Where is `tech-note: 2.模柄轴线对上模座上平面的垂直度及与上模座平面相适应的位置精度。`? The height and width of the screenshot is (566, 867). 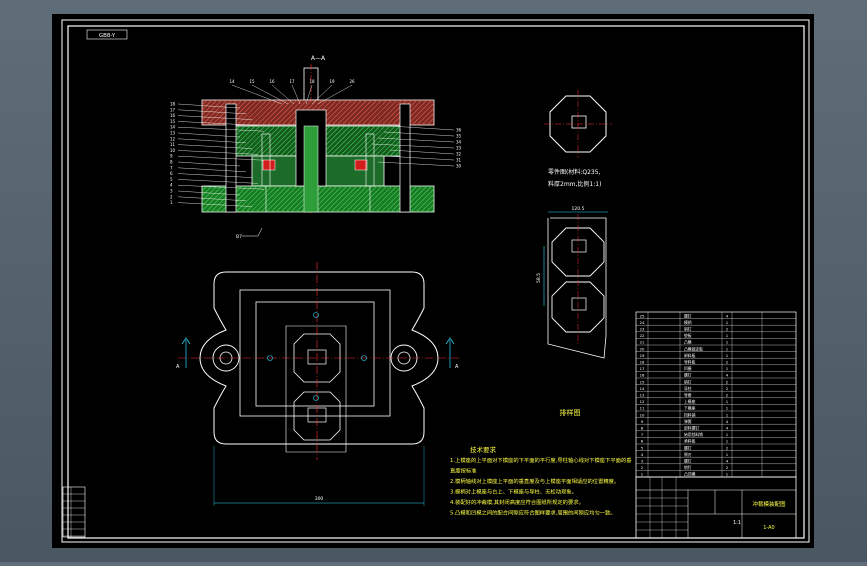
tech-note: 2.模柄轴线对上模座上平面的垂直度及与上模座平面相适应的位置精度。 is located at coordinates (534, 481).